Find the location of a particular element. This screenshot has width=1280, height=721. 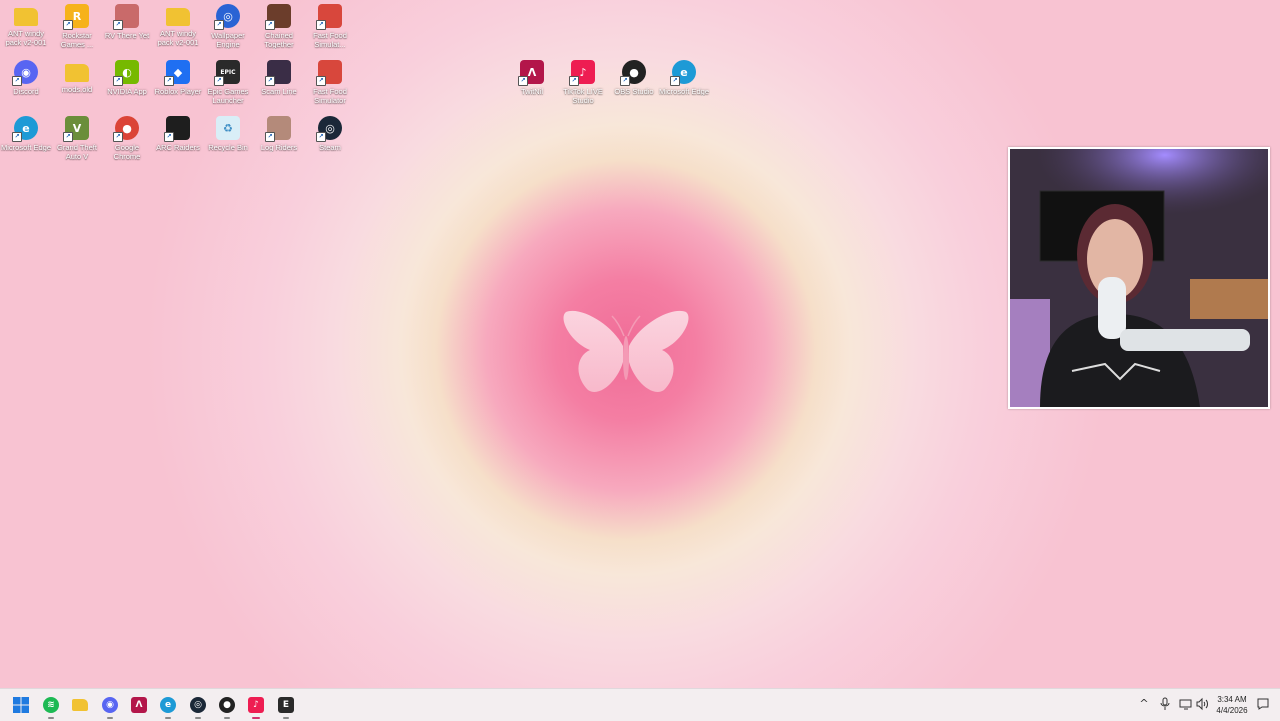

desktop-icon: mods.old is located at coordinates (77, 75).